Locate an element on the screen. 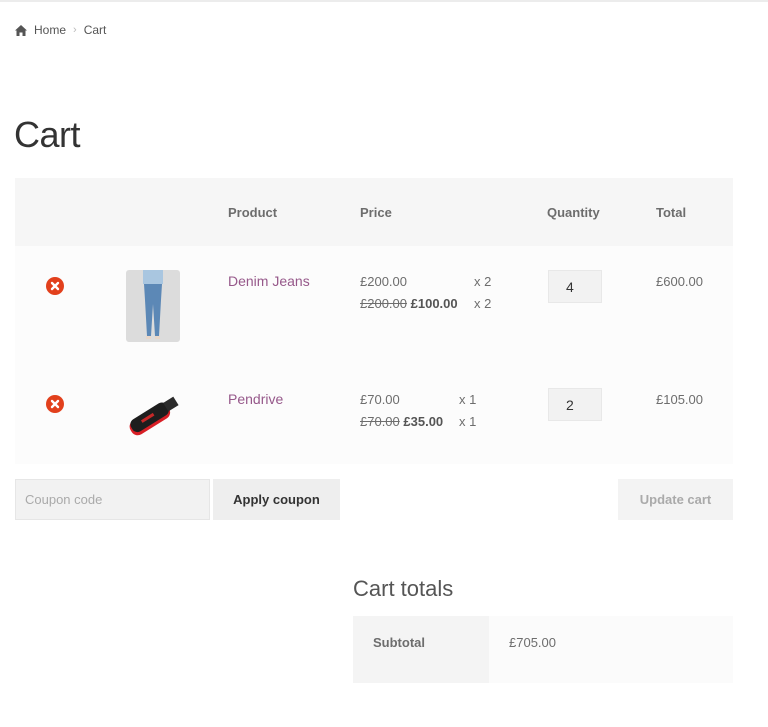 This screenshot has height=727, width=768. cart-totals-table: Subtotal £705.00 is located at coordinates (543, 649).